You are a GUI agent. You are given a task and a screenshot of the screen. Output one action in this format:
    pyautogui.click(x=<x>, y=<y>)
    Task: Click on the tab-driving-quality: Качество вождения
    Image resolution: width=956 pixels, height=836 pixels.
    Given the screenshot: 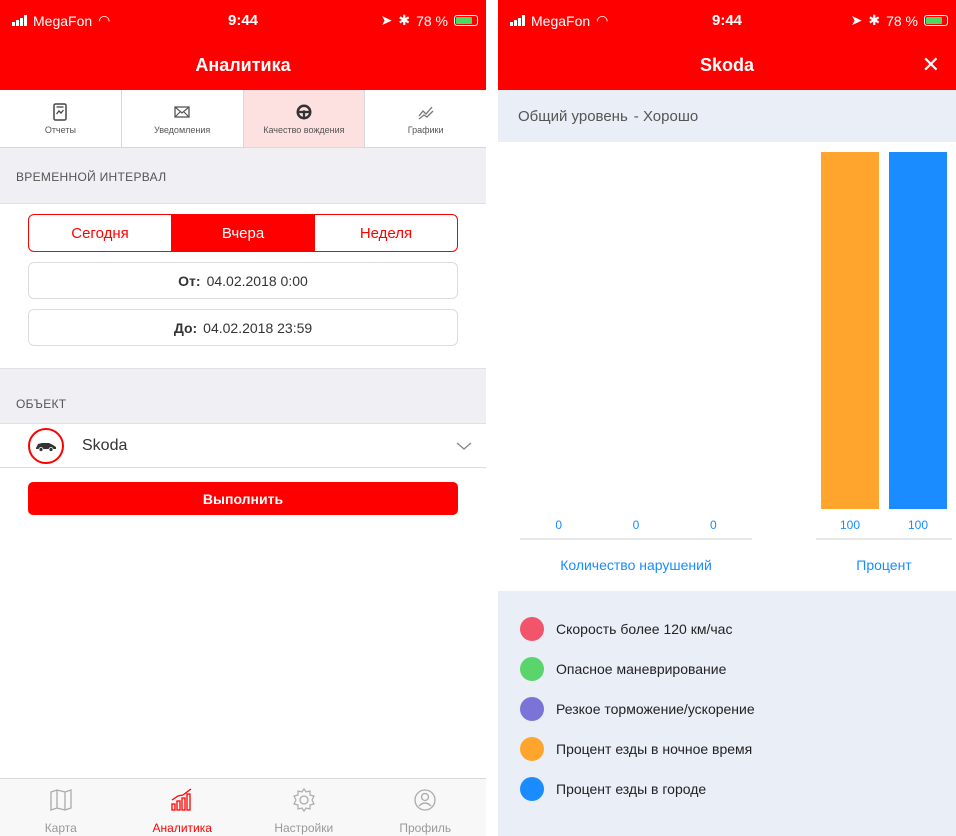 What is the action you would take?
    pyautogui.click(x=304, y=118)
    